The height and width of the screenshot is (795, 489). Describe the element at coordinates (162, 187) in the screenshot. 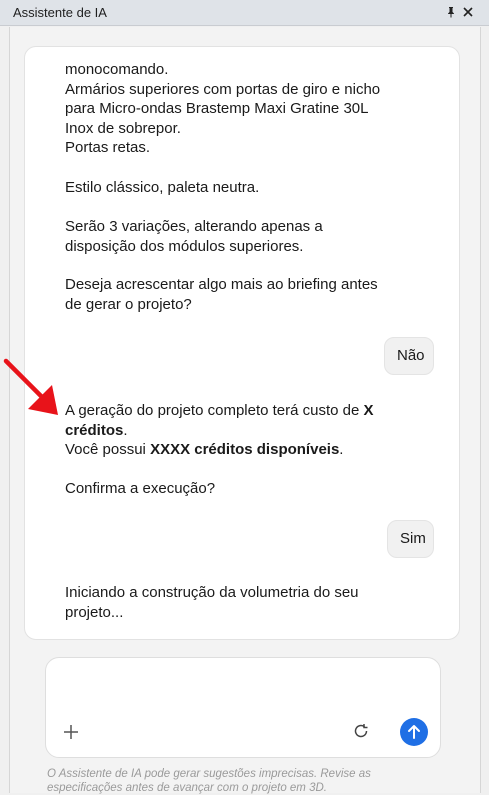

I see `assistant-message-style: Estilo clássico, paleta neutra.` at that location.